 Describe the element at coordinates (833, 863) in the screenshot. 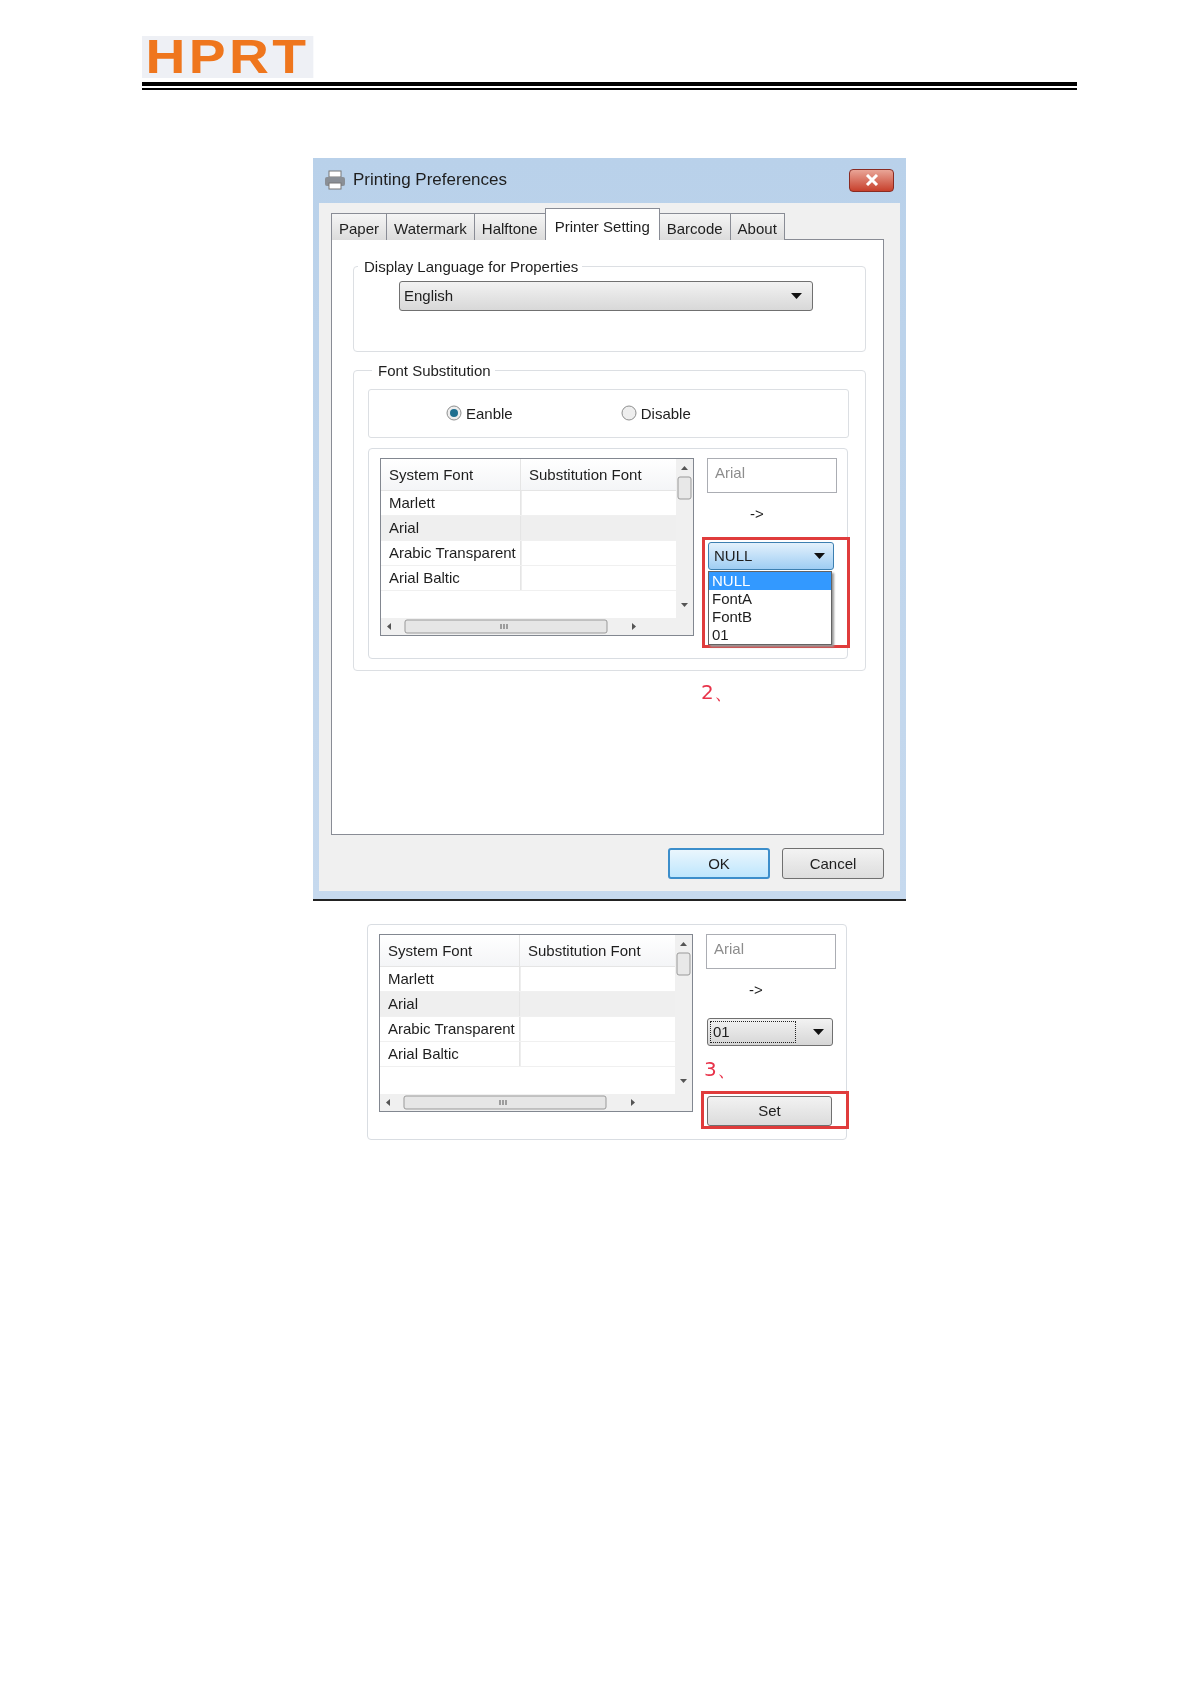

I see `dialog-button: Cancel` at that location.